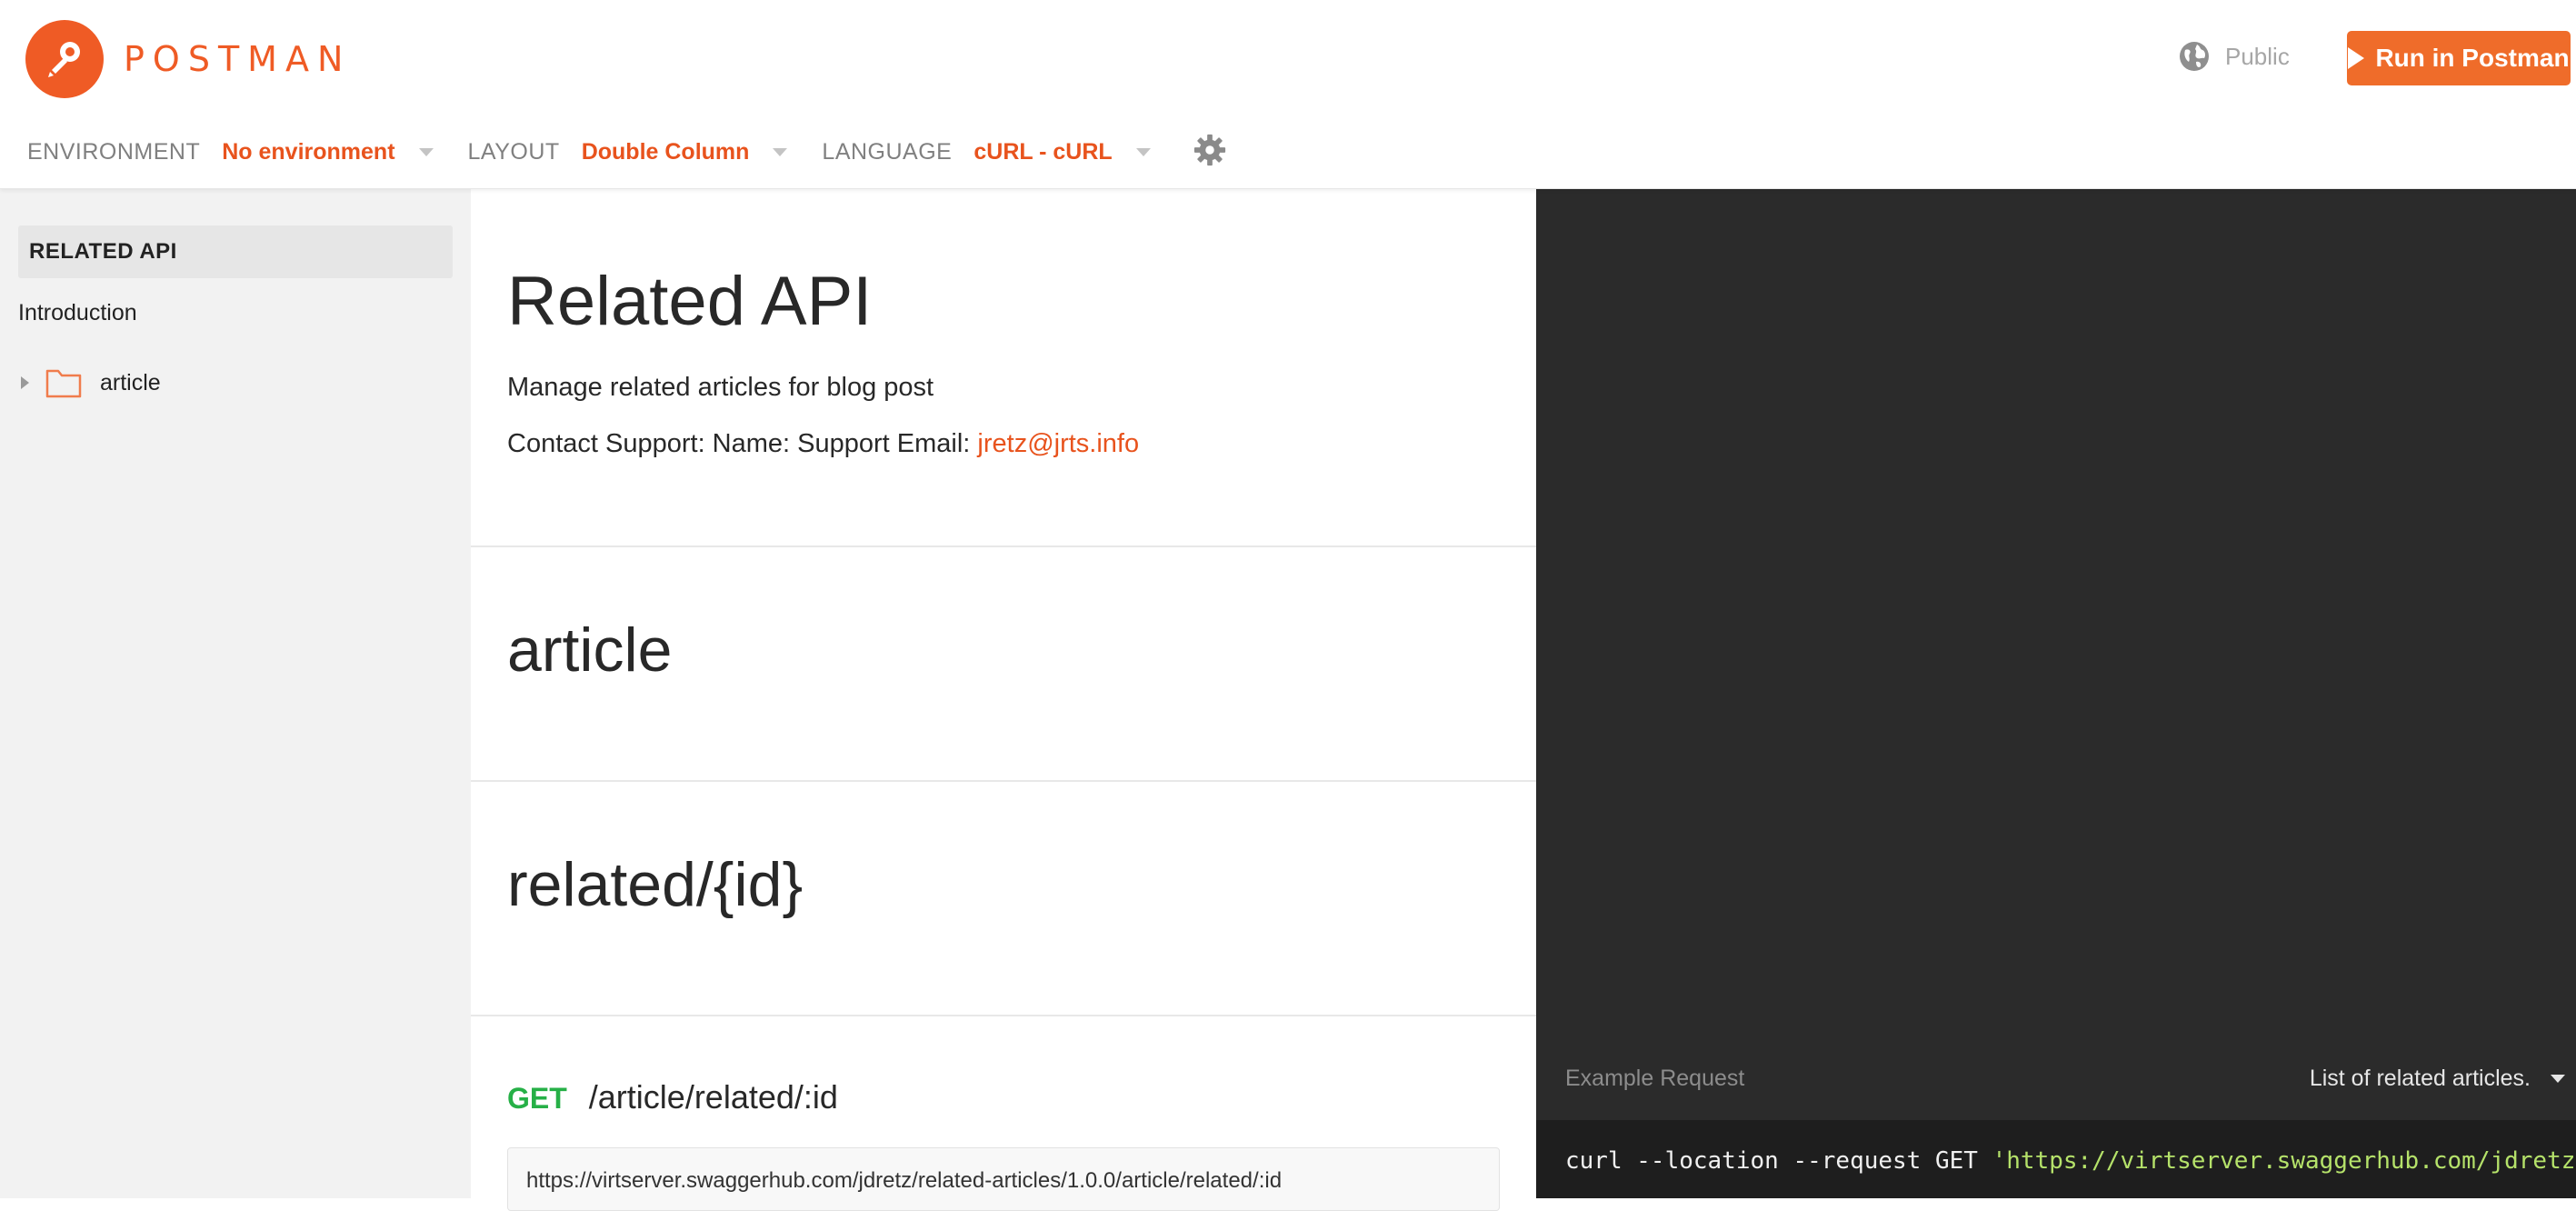 The image size is (2576, 1211). I want to click on page-title: Related API, so click(690, 301).